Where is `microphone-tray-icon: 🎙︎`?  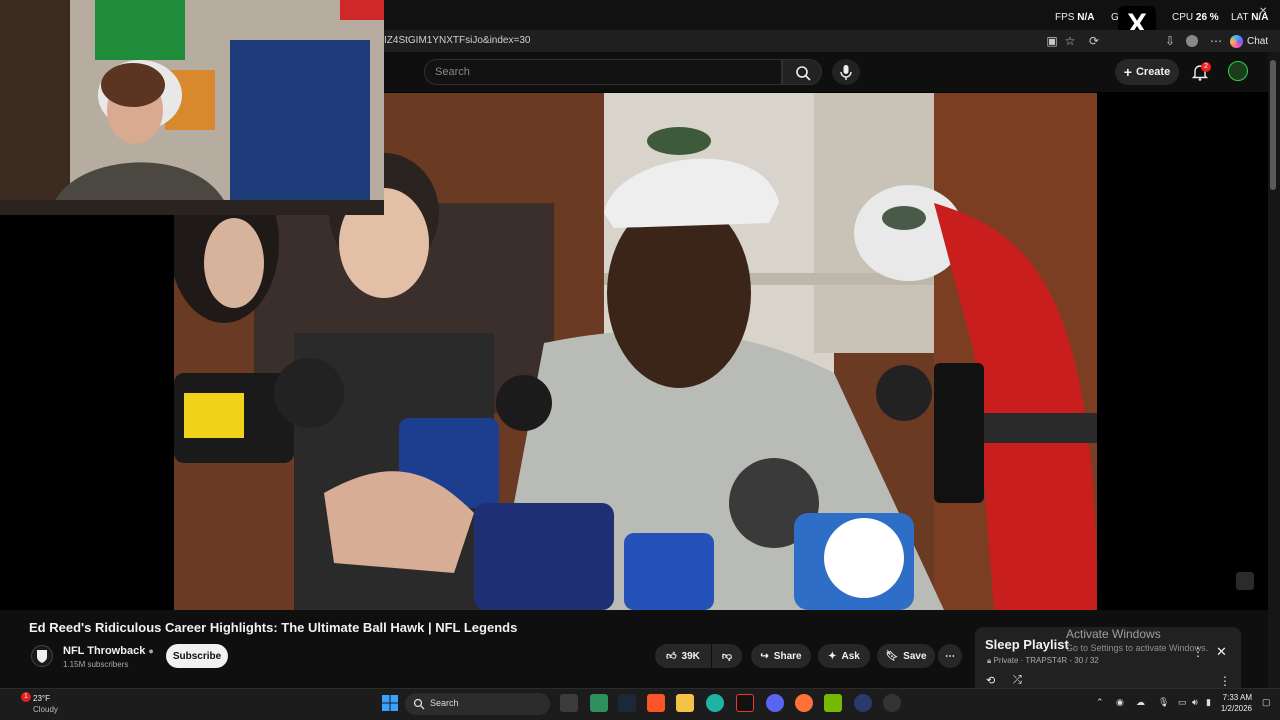 microphone-tray-icon: 🎙︎ is located at coordinates (1163, 702).